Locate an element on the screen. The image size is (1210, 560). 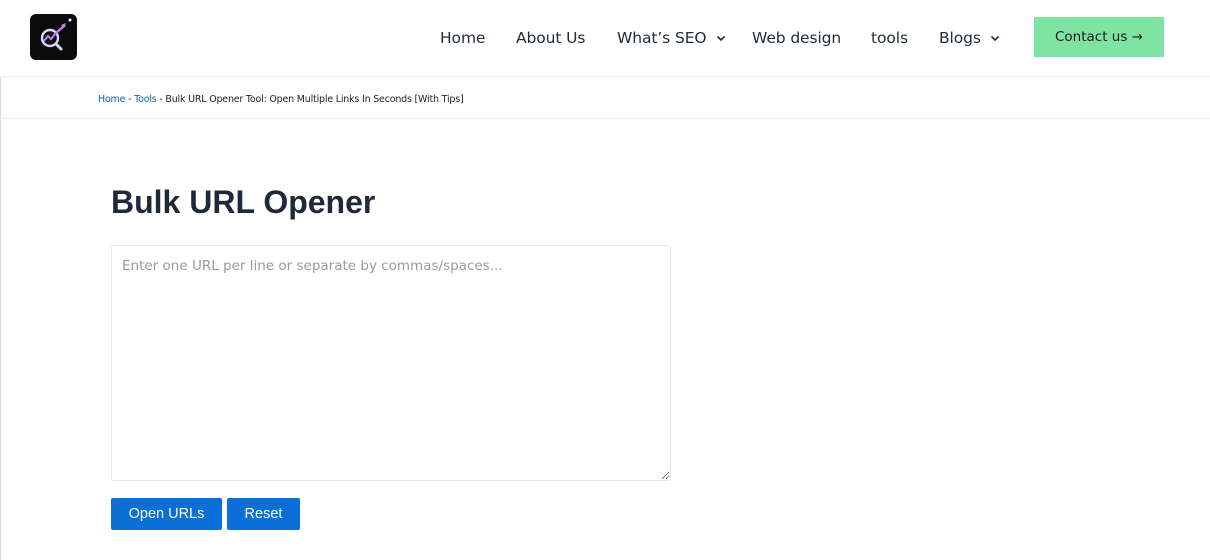
nav-label: tools is located at coordinates (889, 38).